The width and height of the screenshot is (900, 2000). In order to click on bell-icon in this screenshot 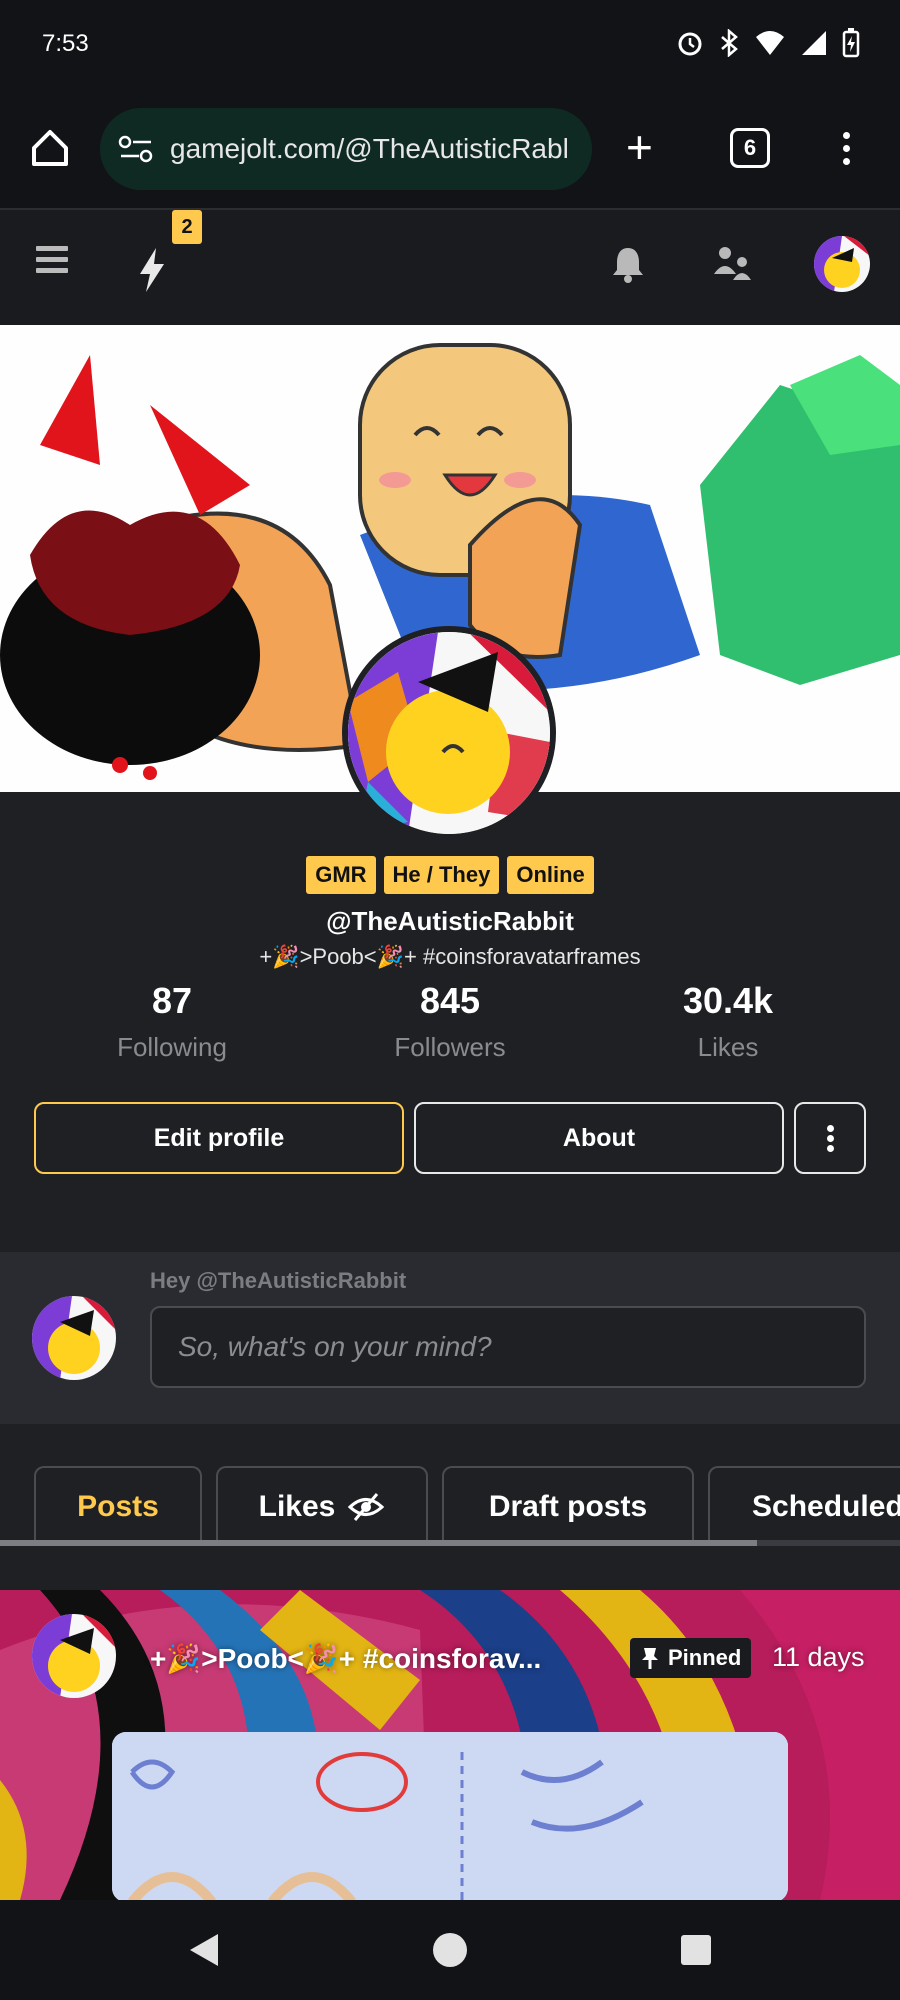, I will do `click(628, 264)`.